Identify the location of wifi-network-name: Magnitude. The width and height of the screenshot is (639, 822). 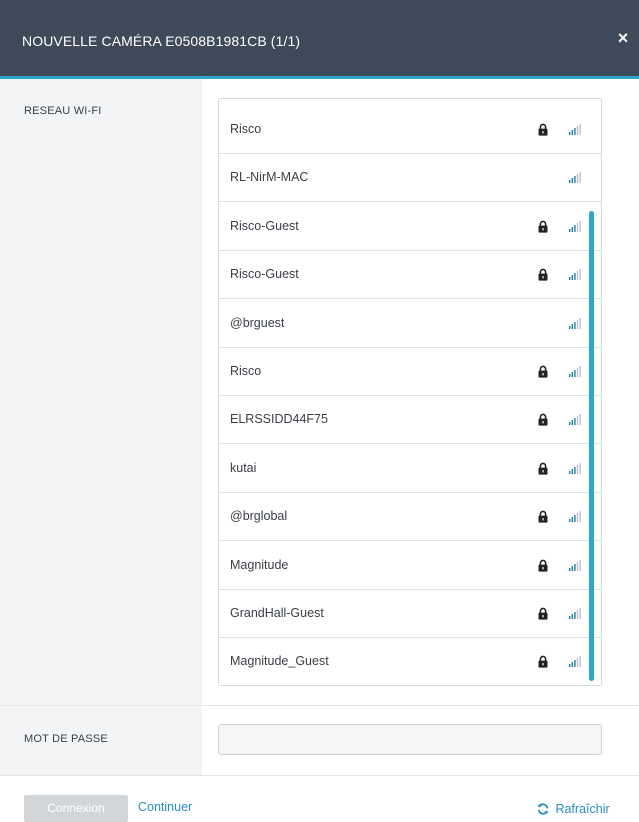
(259, 564).